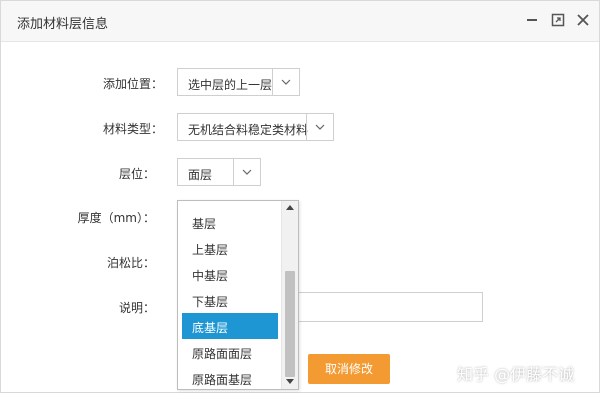 The width and height of the screenshot is (600, 393). Describe the element at coordinates (132, 129) in the screenshot. I see `material-type-label: 材料类型：` at that location.